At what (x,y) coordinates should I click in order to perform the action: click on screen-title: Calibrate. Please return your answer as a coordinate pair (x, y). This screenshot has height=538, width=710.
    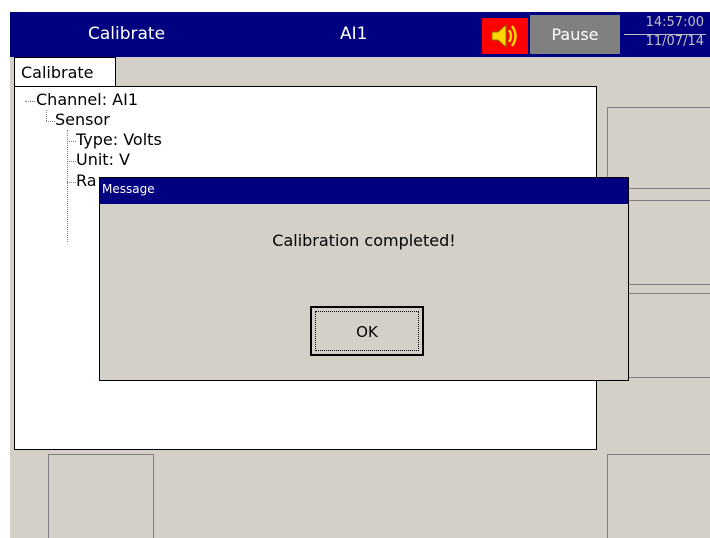
    Looking at the image, I should click on (127, 34).